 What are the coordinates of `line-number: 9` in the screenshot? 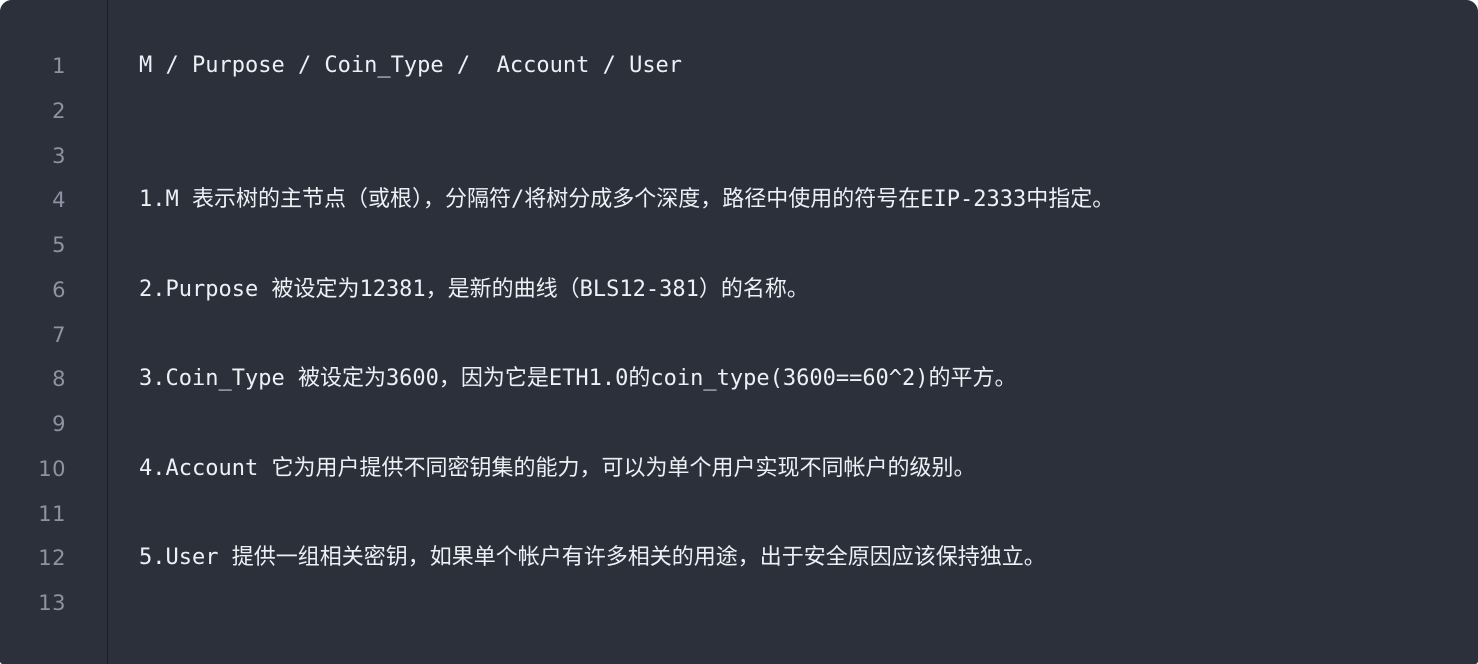 It's located at (54, 424).